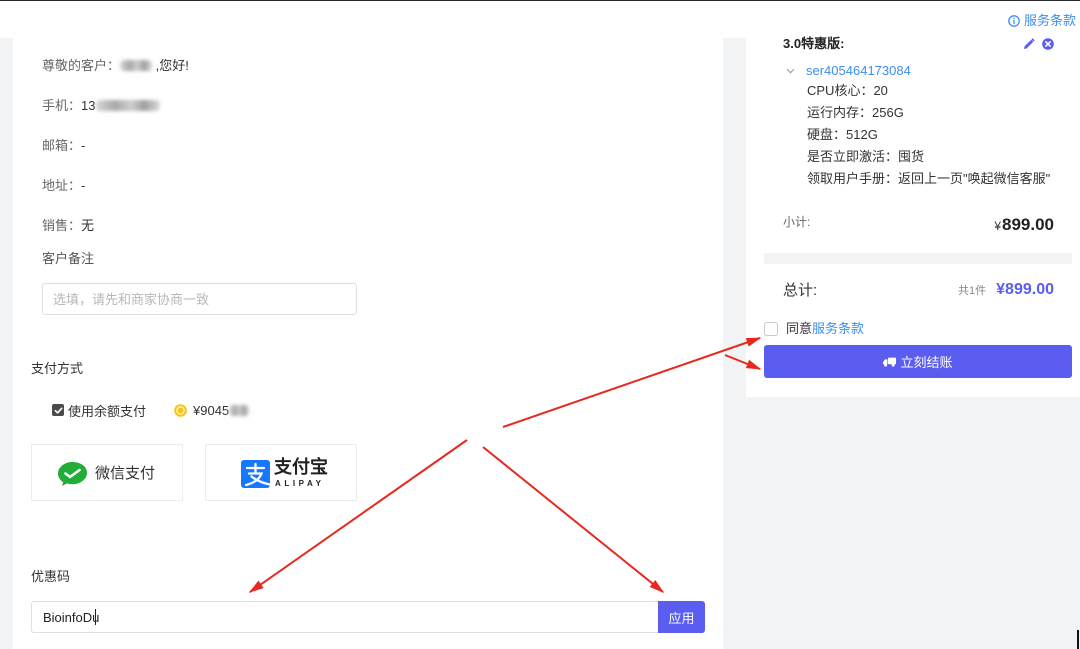 Image resolution: width=1080 pixels, height=649 pixels. I want to click on terms-link-top: 服务条款, so click(1042, 21).